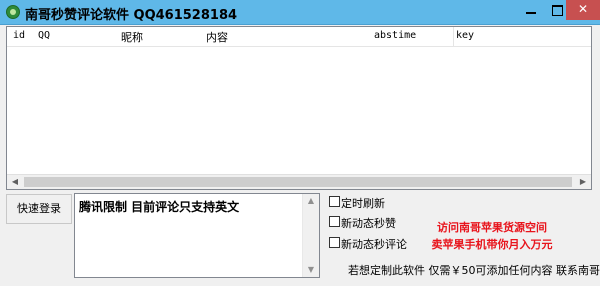 The width and height of the screenshot is (600, 286). What do you see at coordinates (217, 37) in the screenshot?
I see `column-header-content: 内容` at bounding box center [217, 37].